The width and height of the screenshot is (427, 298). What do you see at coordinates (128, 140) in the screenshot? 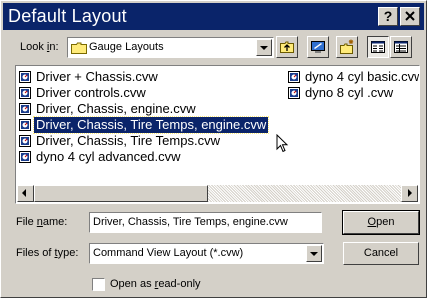
I see `file-list-item-label: Driver, Chassis, Tire Temps.cvw` at bounding box center [128, 140].